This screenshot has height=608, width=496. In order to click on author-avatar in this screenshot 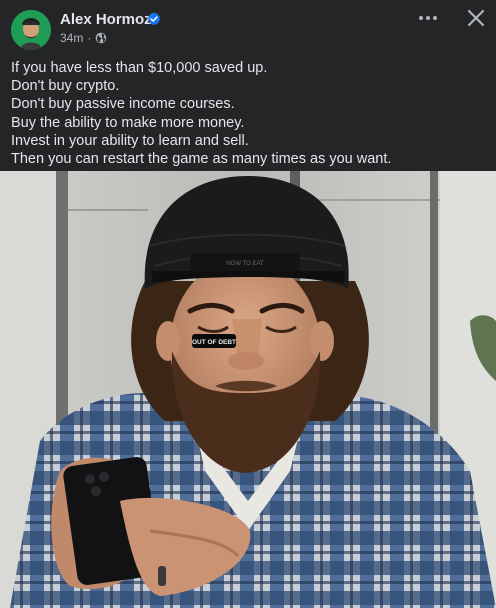, I will do `click(31, 30)`.